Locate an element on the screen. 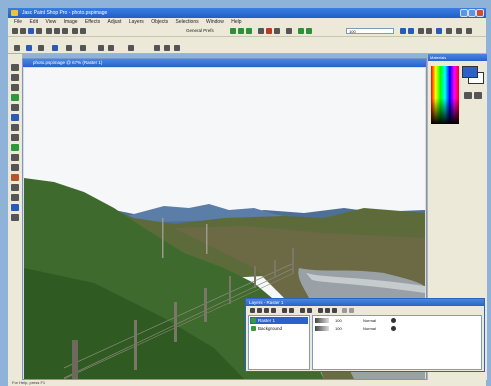 This screenshot has height=386, width=491. layer-row: Background is located at coordinates (279, 328).